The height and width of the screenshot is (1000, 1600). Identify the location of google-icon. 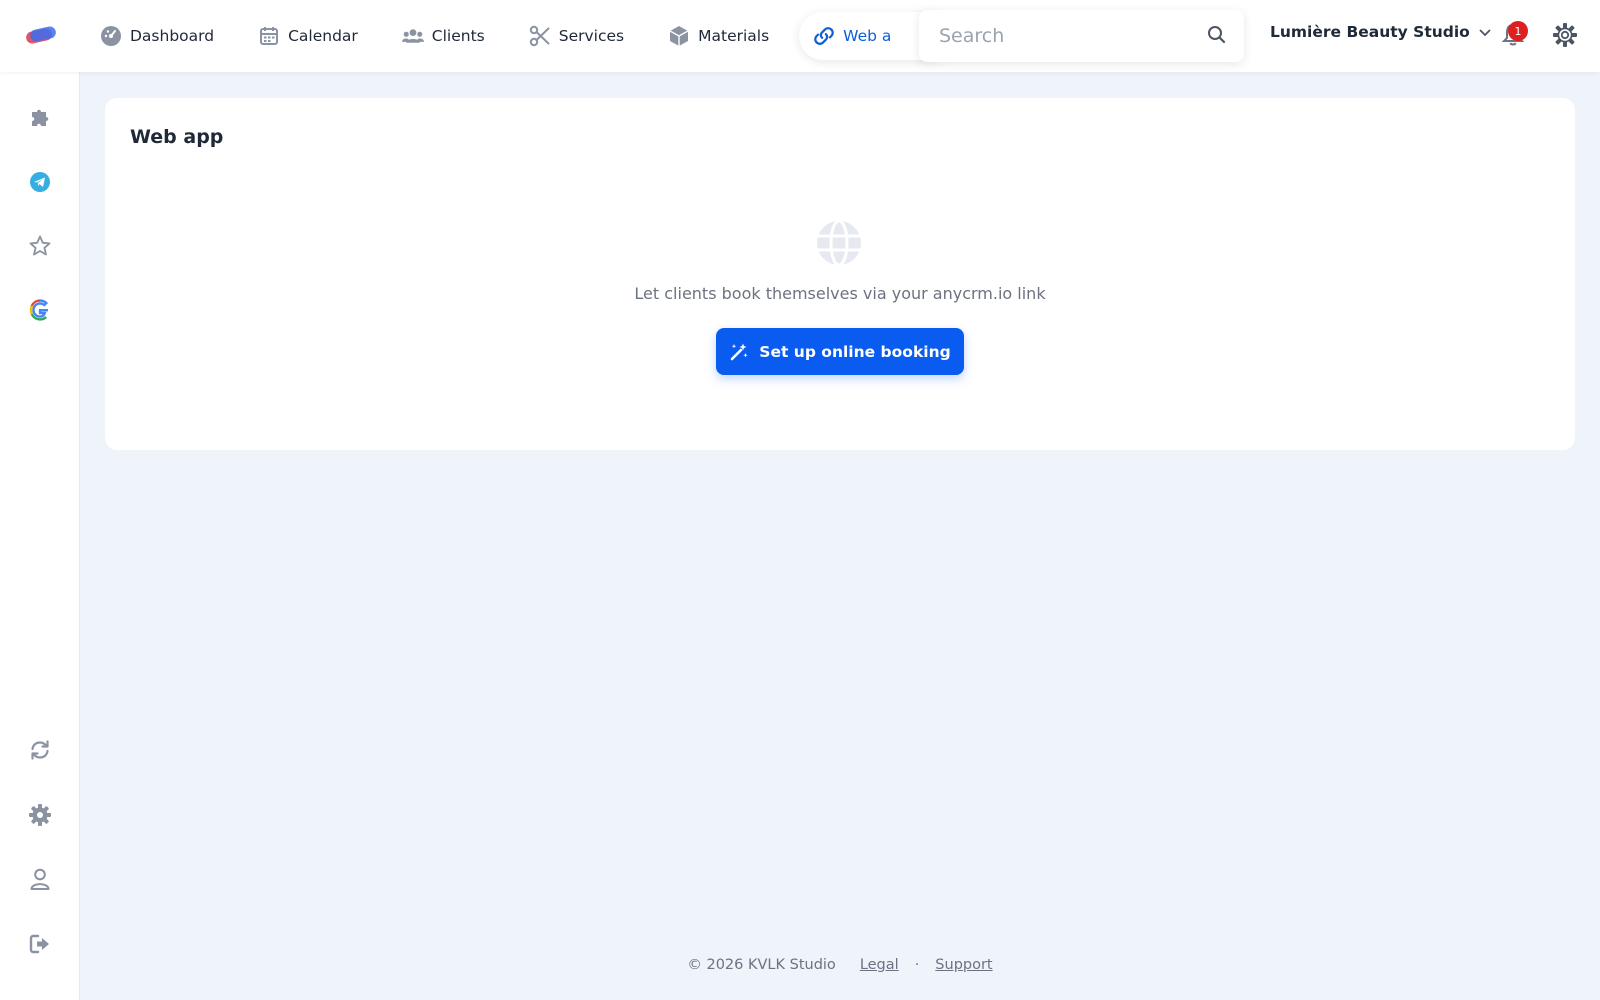
(40, 310).